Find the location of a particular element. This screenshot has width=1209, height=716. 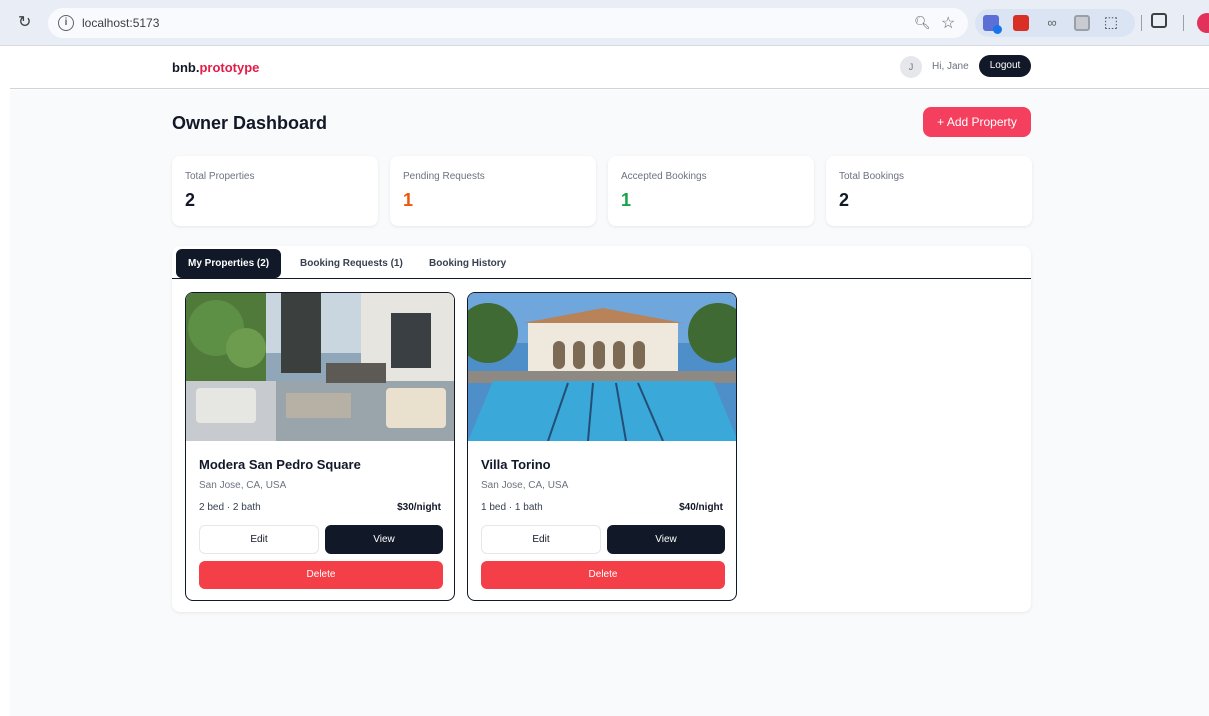

stat-label: Total Bookings is located at coordinates (872, 176).